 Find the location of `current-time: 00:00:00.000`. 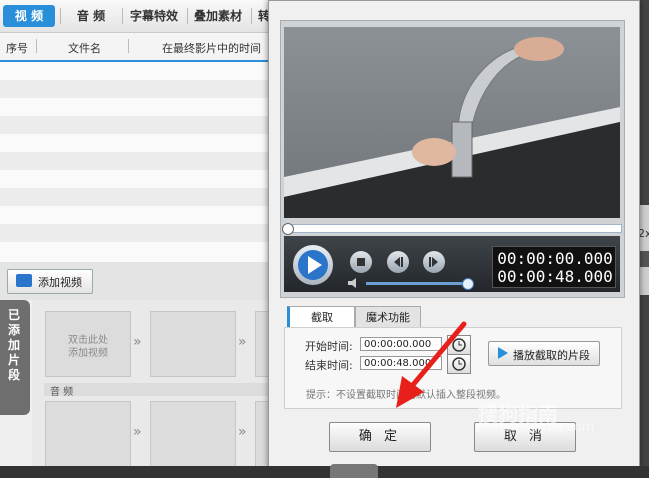

current-time: 00:00:00.000 is located at coordinates (555, 258).